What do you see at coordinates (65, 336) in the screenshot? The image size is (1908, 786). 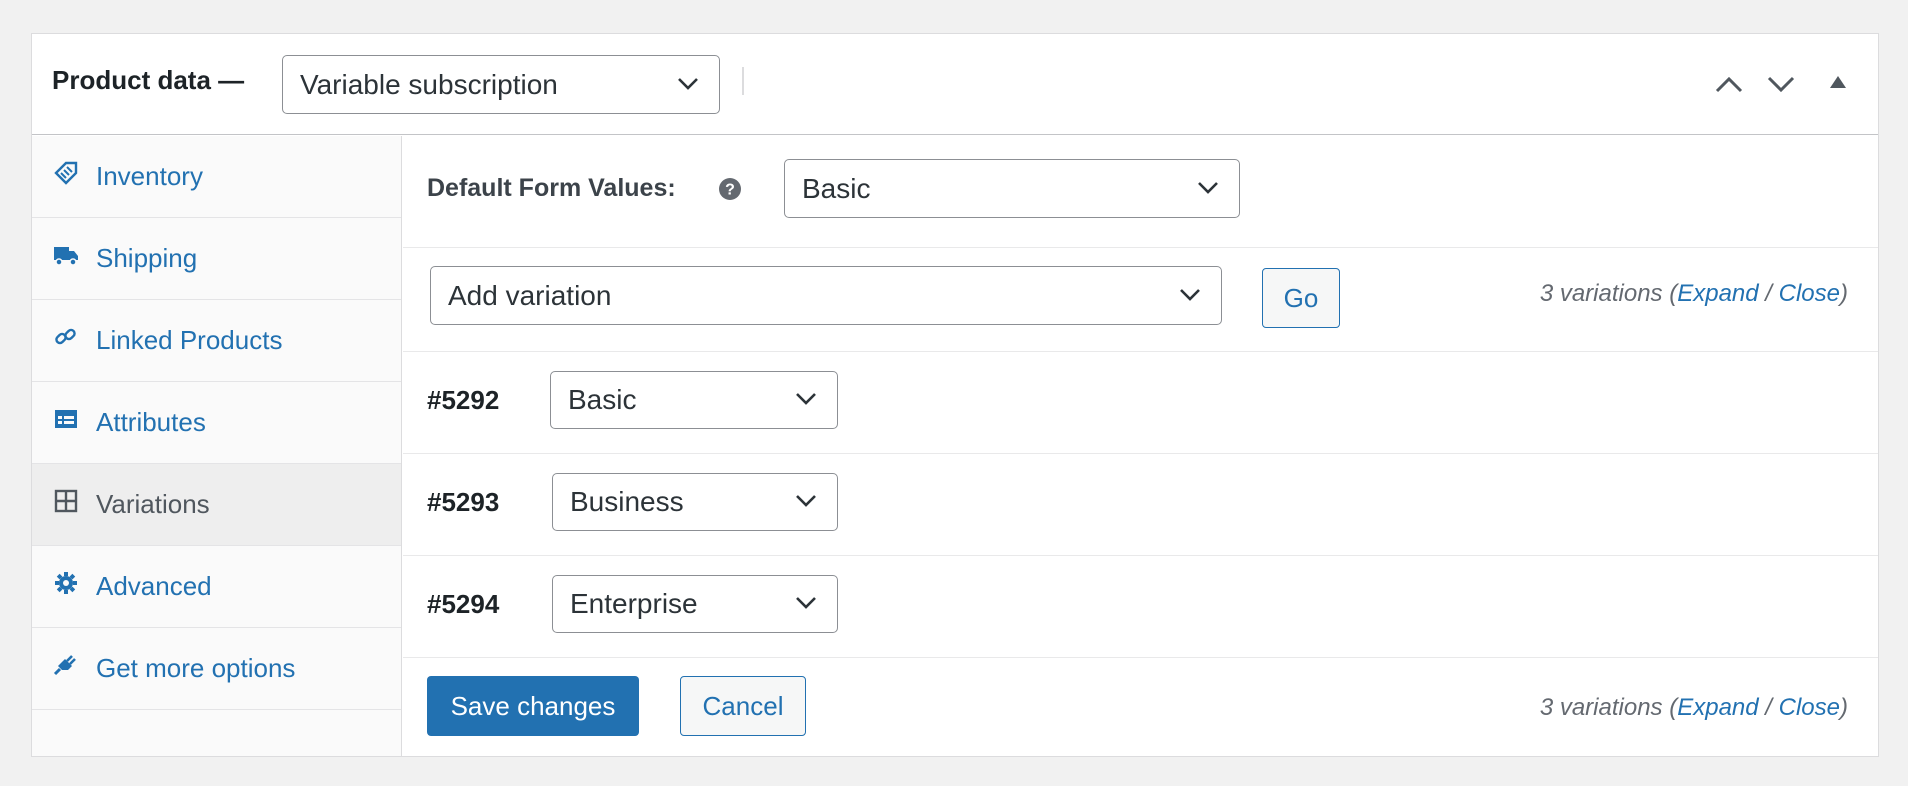 I see `link-icon` at bounding box center [65, 336].